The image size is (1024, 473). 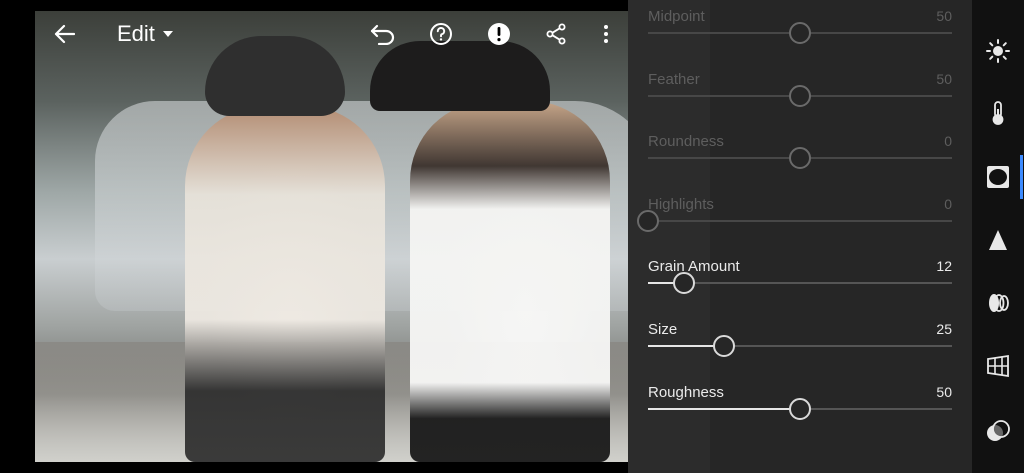 What do you see at coordinates (686, 392) in the screenshot?
I see `slider-label: Roughness` at bounding box center [686, 392].